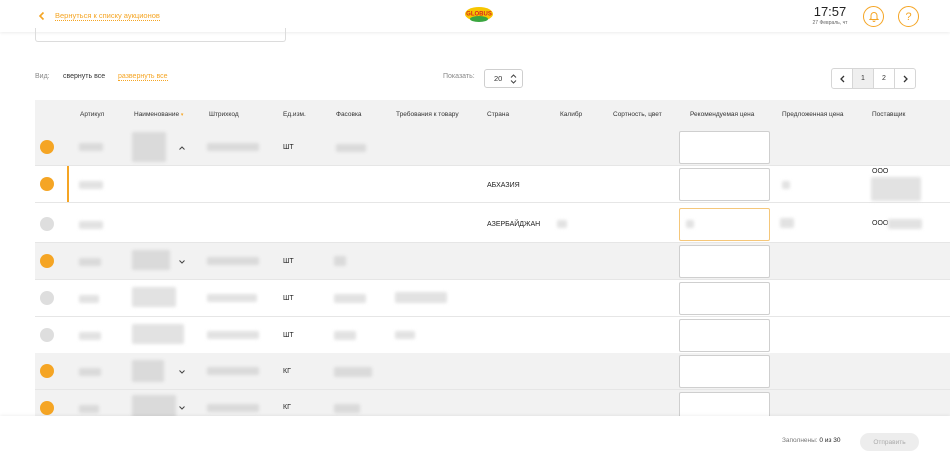  I want to click on col-packing: Фасовка, so click(349, 114).